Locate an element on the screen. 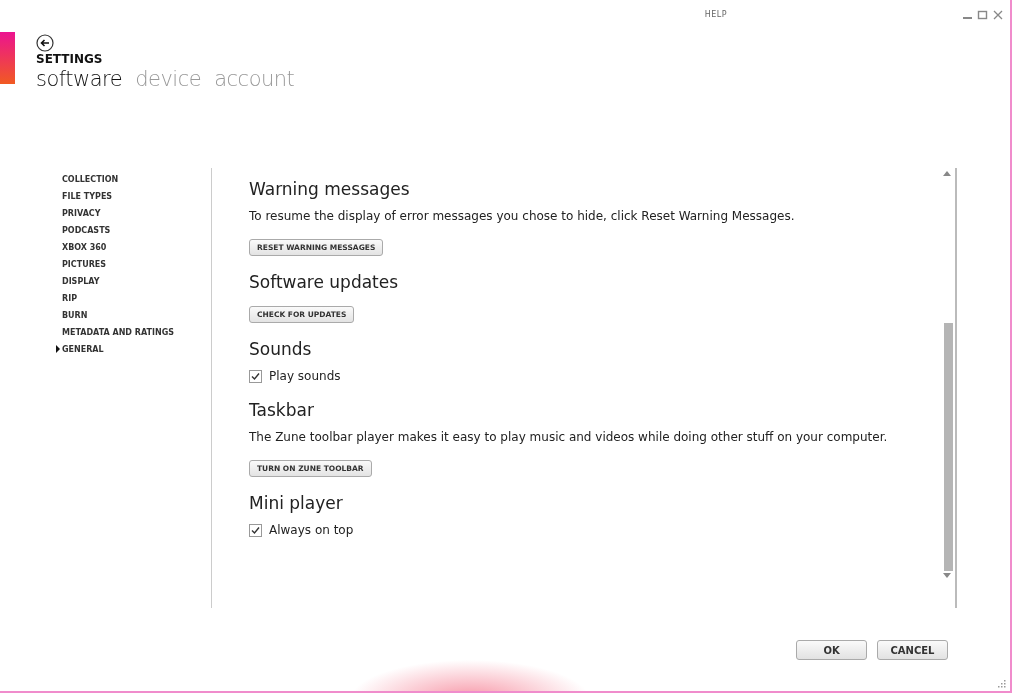 The width and height of the screenshot is (1012, 693). dialog-button: OK is located at coordinates (831, 650).